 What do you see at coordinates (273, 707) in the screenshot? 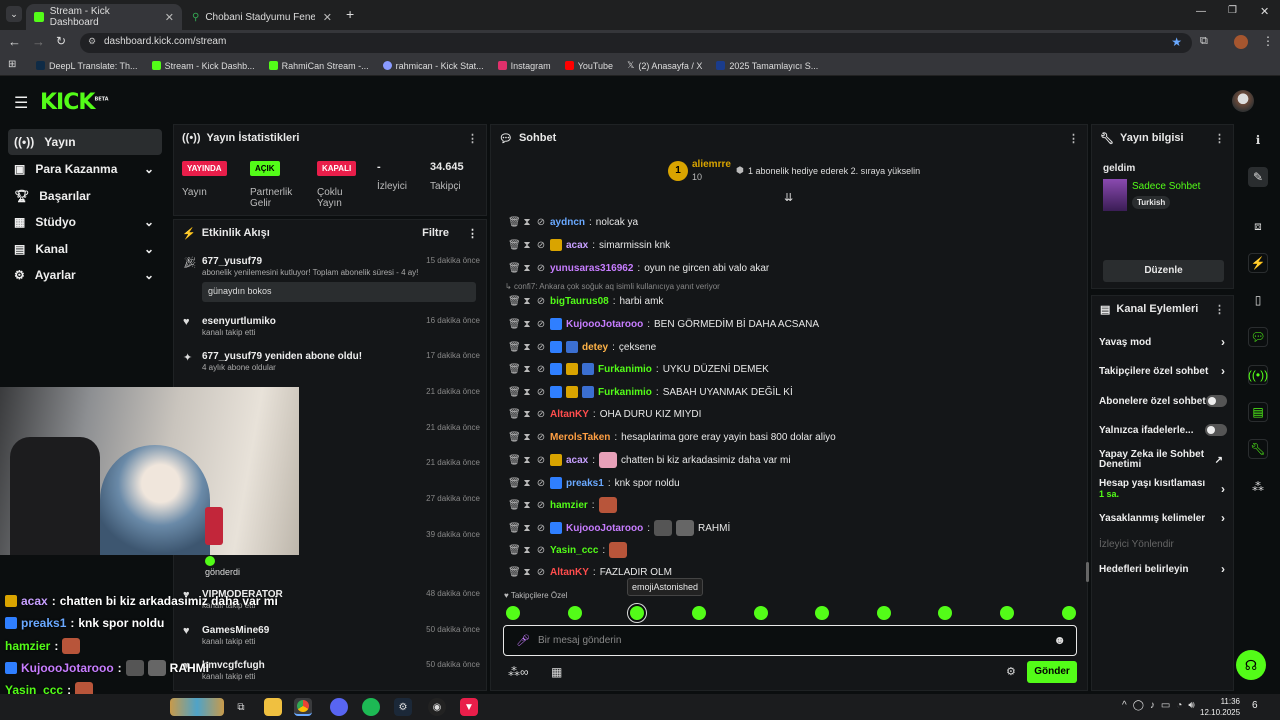
I see `file-explorer-icon` at bounding box center [273, 707].